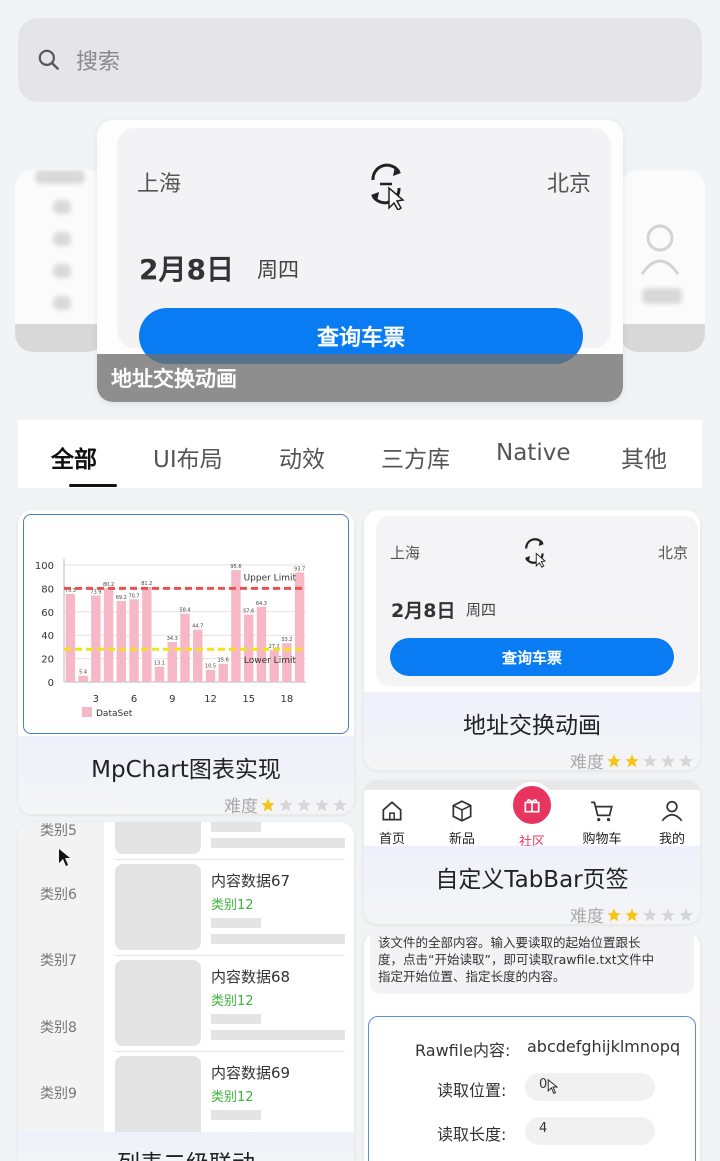 This screenshot has width=720, height=1161. What do you see at coordinates (590, 1087) in the screenshot?
I see `position-input: 0` at bounding box center [590, 1087].